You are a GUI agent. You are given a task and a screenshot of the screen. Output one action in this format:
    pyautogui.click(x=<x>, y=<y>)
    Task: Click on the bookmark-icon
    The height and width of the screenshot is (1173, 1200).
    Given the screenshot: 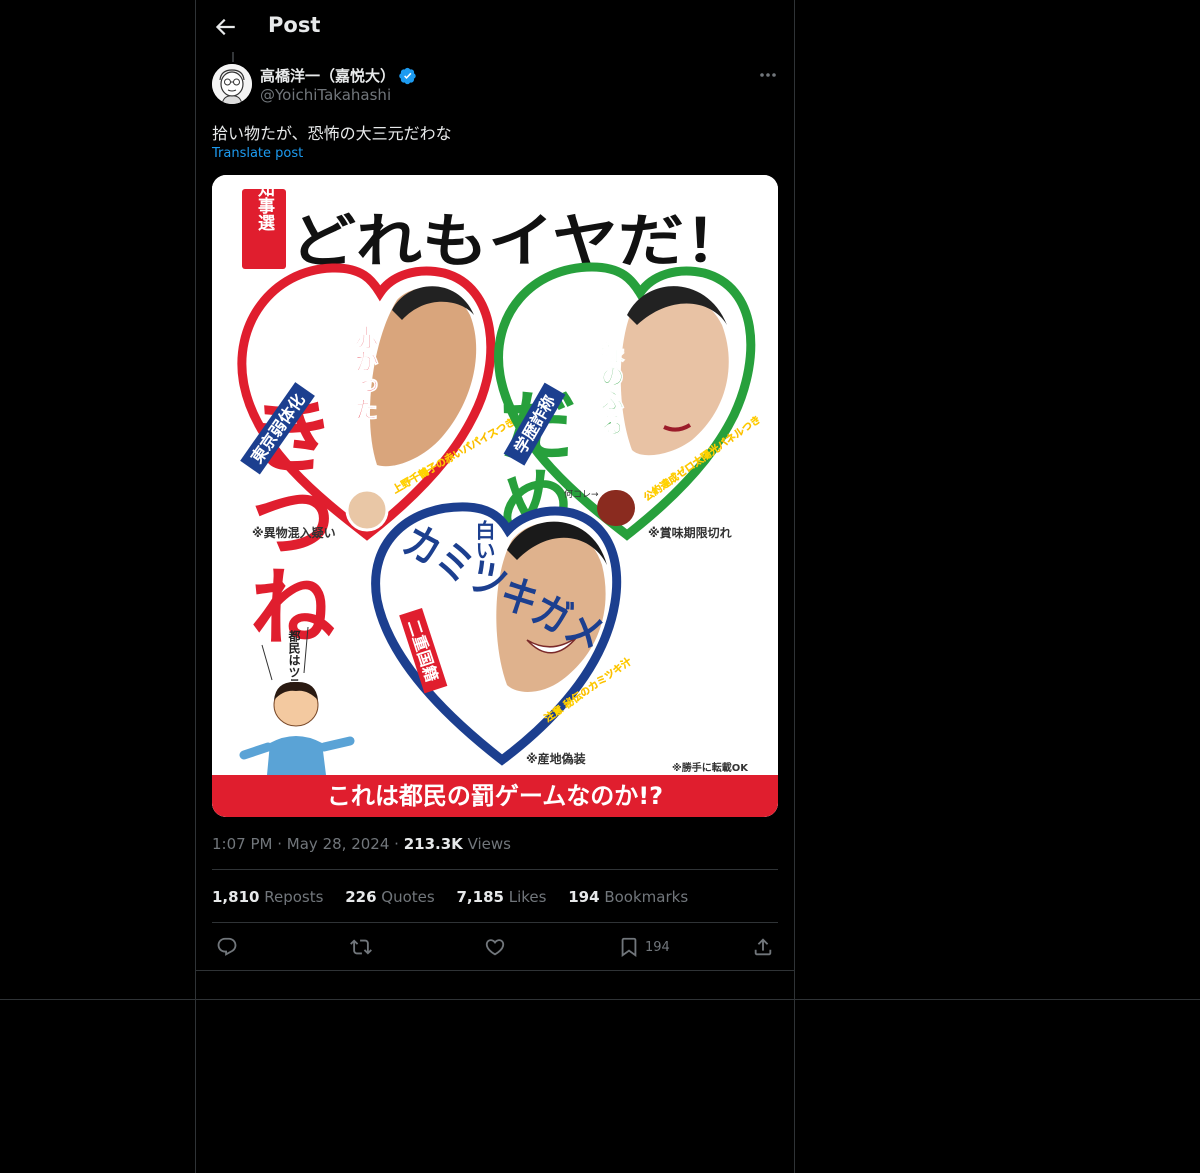 What is the action you would take?
    pyautogui.click(x=629, y=947)
    